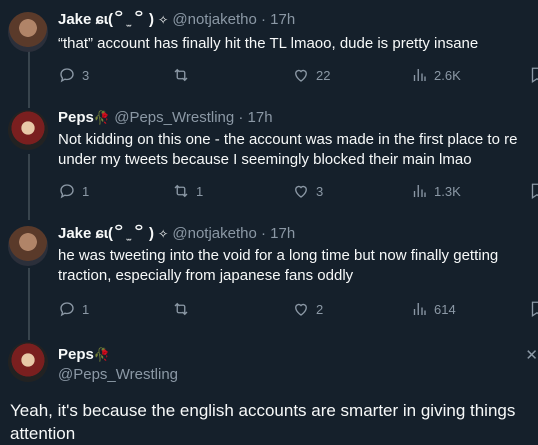  I want to click on composer-handle: @Peps_Wrestling, so click(118, 374).